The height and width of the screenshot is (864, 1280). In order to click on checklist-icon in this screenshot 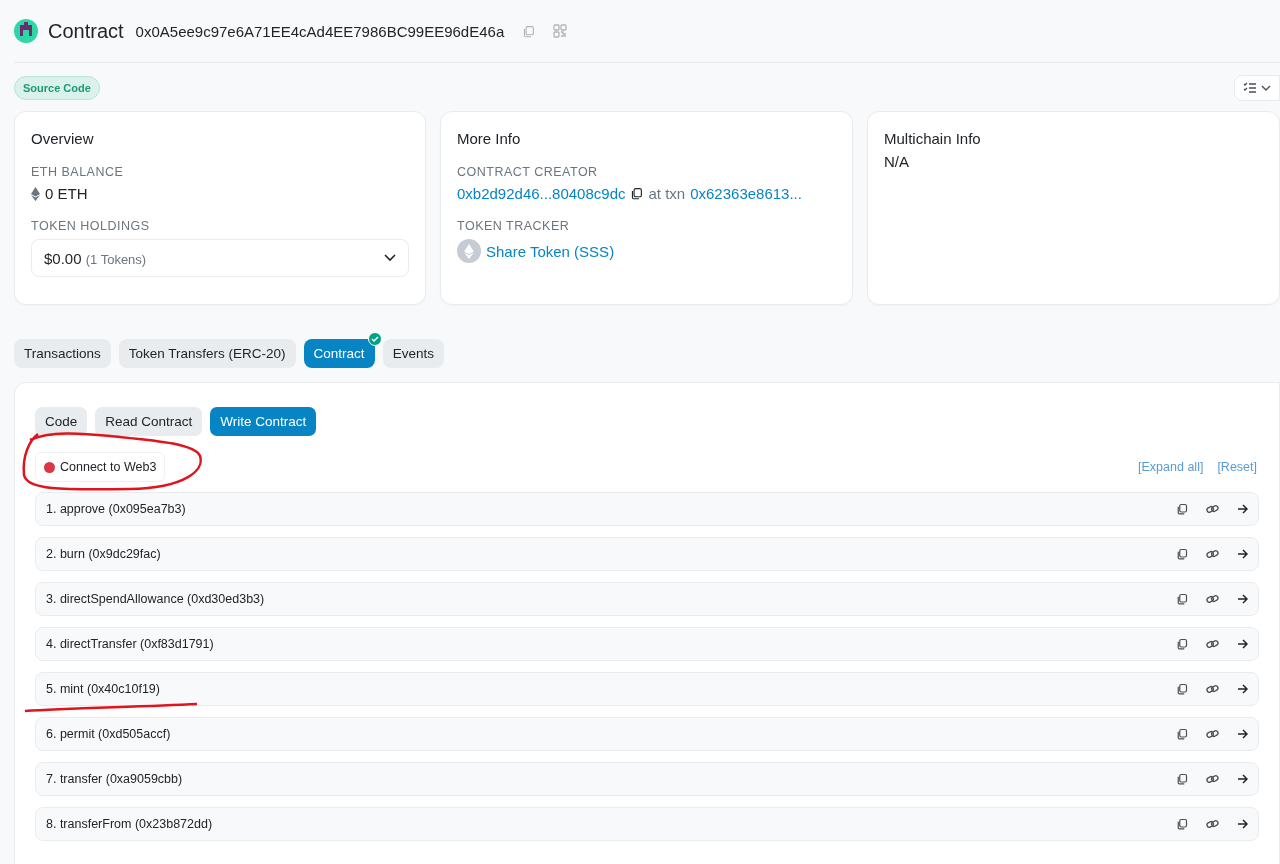, I will do `click(1250, 88)`.